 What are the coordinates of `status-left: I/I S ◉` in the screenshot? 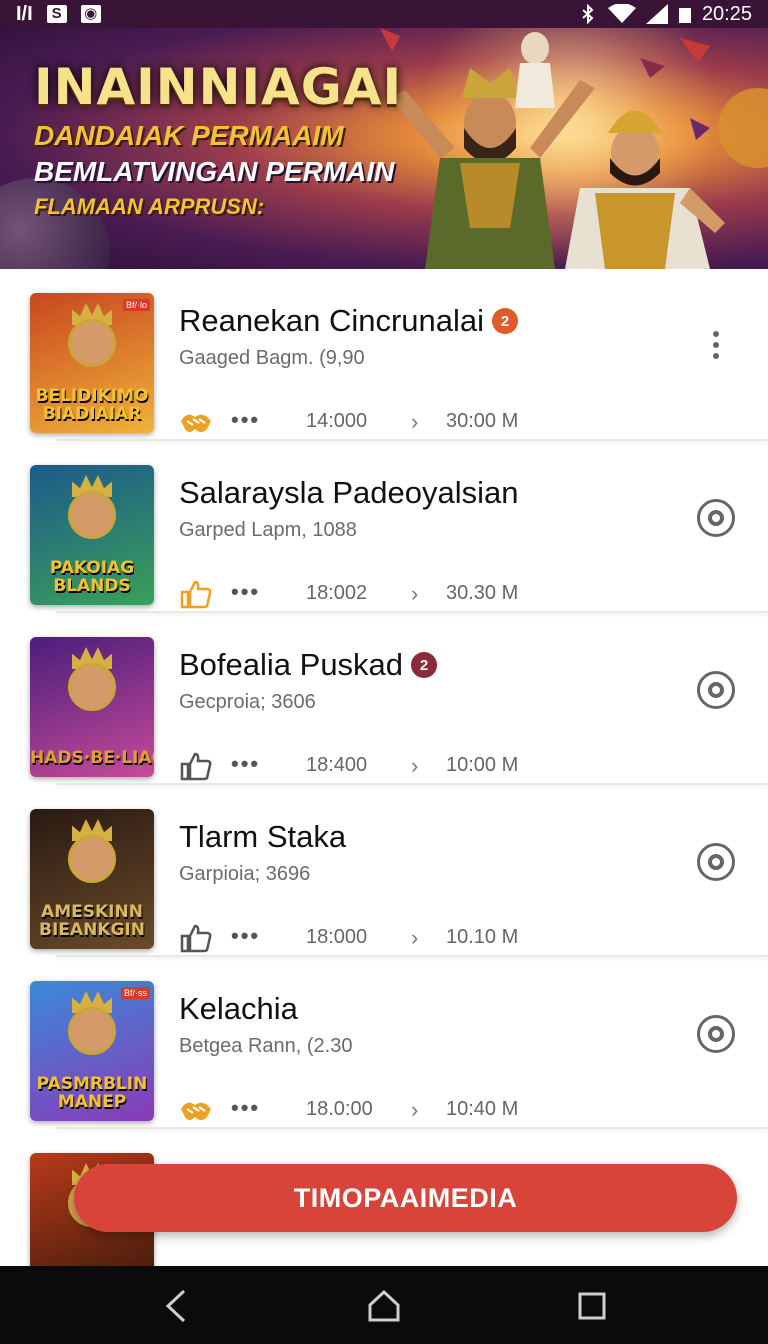 It's located at (58, 14).